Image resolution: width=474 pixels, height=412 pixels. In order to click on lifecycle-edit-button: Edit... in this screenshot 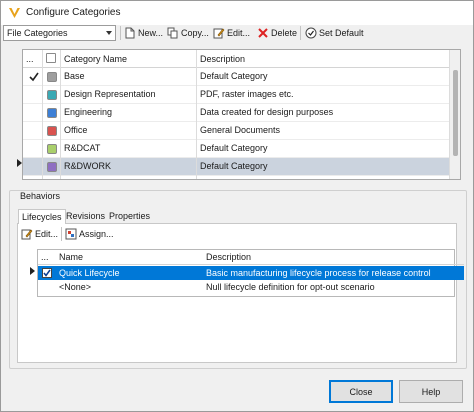, I will do `click(39, 234)`.